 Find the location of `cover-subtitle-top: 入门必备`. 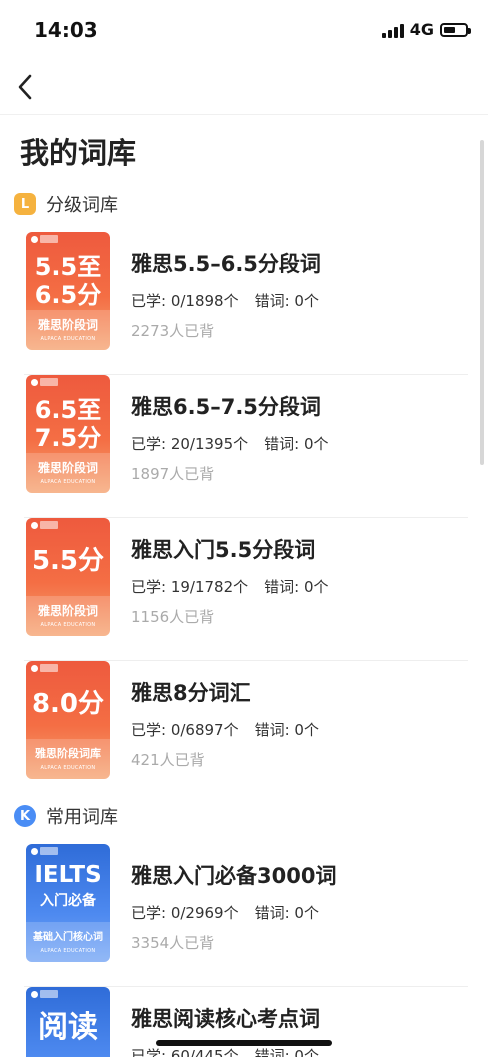

cover-subtitle-top: 入门必备 is located at coordinates (68, 901).